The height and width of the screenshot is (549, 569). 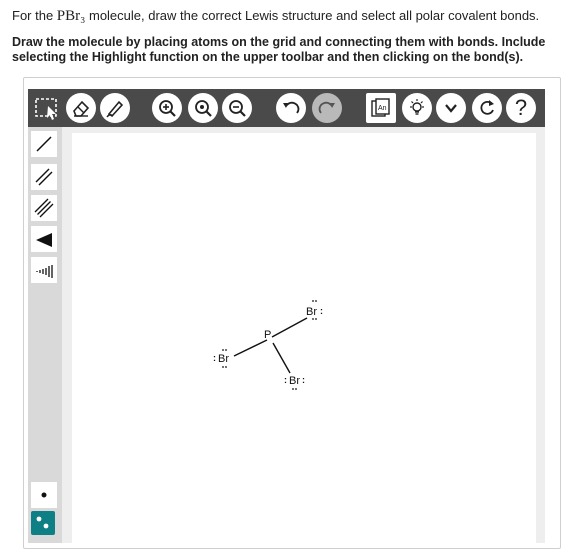 I want to click on highlight-icon, so click(x=417, y=108).